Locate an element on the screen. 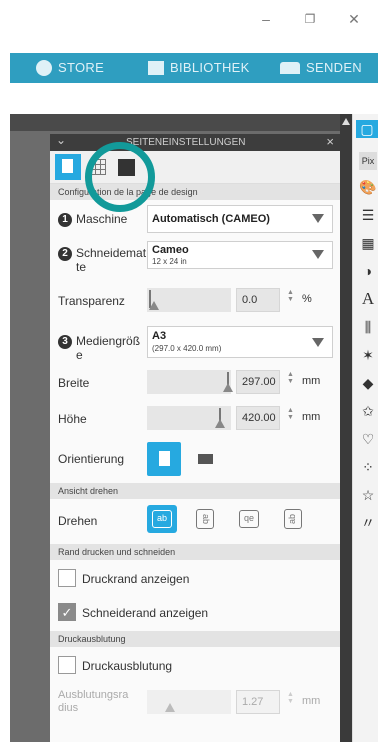 This screenshot has width=378, height=742. panel-titlebar: ⌄ SEITENEINSTELLUNGEN × is located at coordinates (195, 141).